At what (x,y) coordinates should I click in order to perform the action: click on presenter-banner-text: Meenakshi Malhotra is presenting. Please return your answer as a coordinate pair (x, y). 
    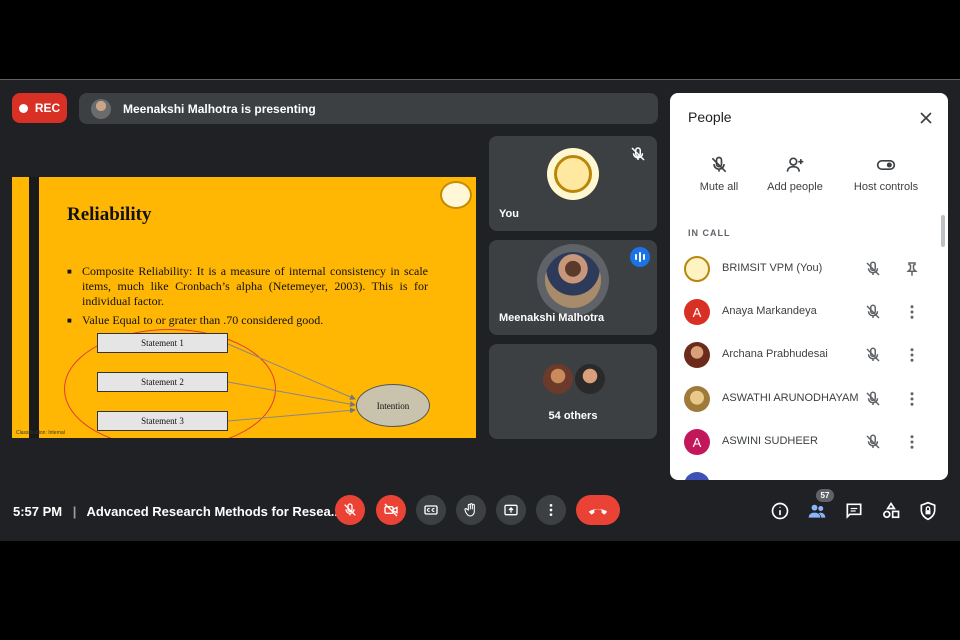
    Looking at the image, I should click on (219, 108).